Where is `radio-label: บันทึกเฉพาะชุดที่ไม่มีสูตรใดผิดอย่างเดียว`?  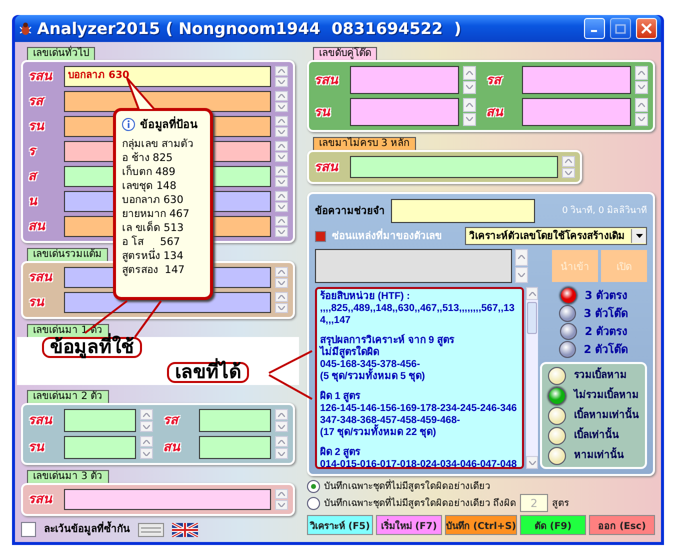
radio-label: บันทึกเฉพาะชุดที่ไม่มีสูตรใดผิดอย่างเดียว is located at coordinates (407, 486).